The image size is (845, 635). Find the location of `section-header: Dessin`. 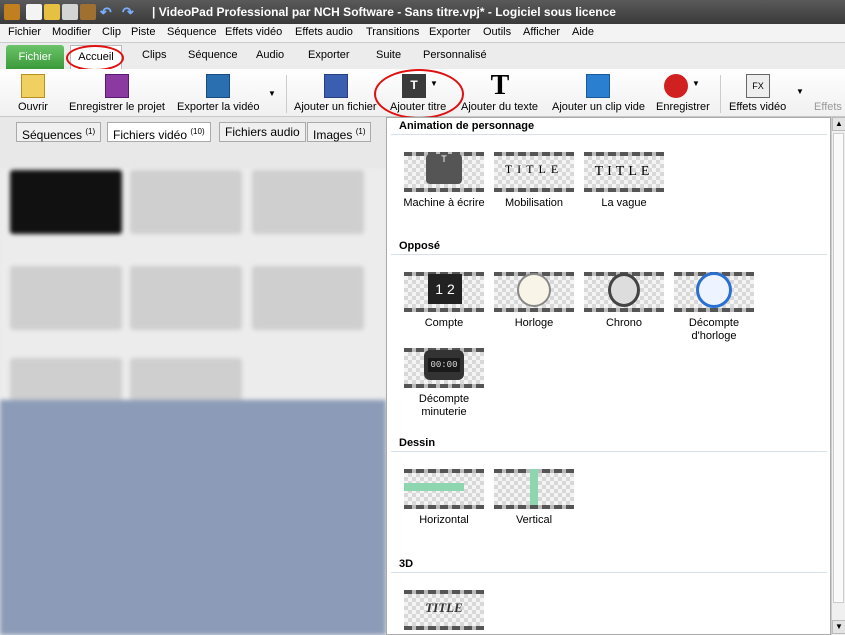

section-header: Dessin is located at coordinates (417, 443).